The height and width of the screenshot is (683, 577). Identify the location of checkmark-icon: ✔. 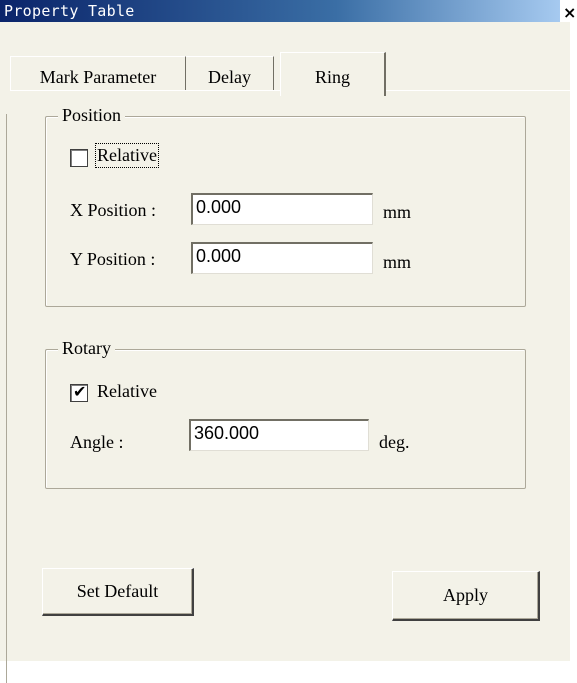
(80, 391).